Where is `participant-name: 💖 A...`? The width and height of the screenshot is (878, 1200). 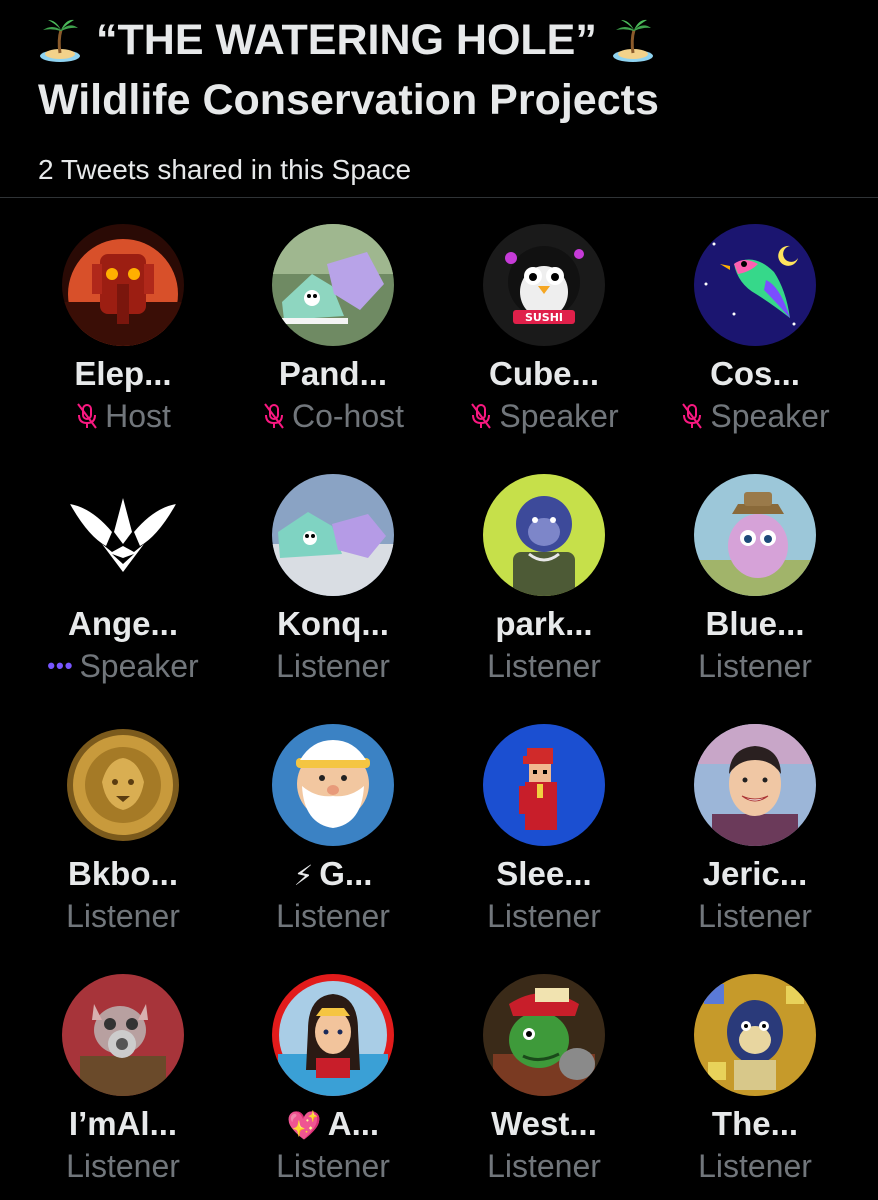 participant-name: 💖 A... is located at coordinates (333, 1125).